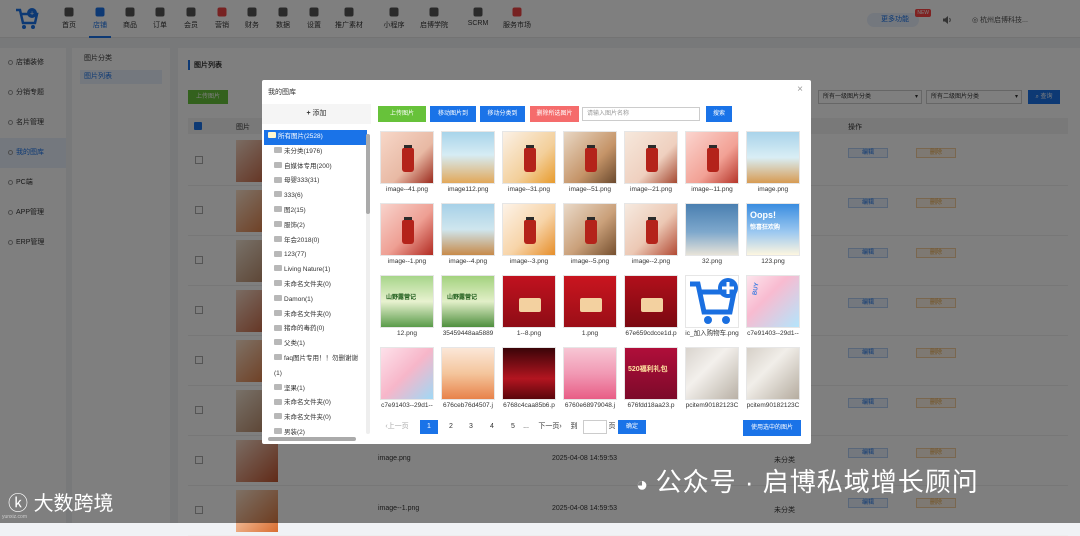 The image size is (1080, 536). Describe the element at coordinates (315, 137) in the screenshot. I see `folder-item: 所有图片(2528)` at that location.